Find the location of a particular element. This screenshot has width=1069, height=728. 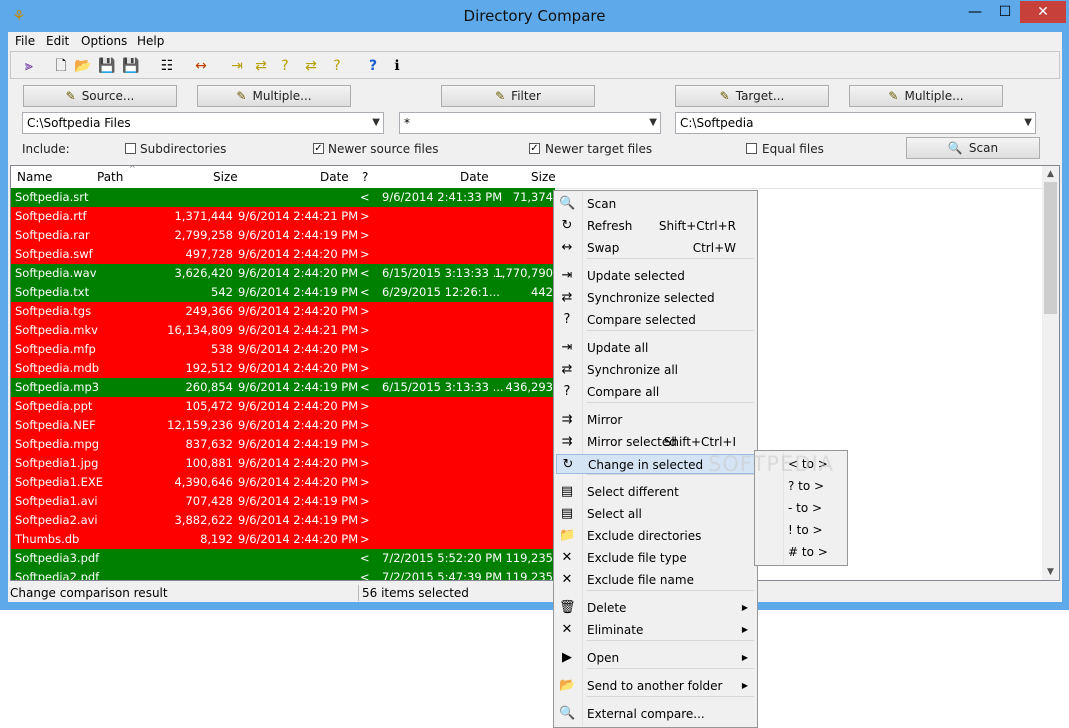

open-folder-icon: 📂 is located at coordinates (83, 66).